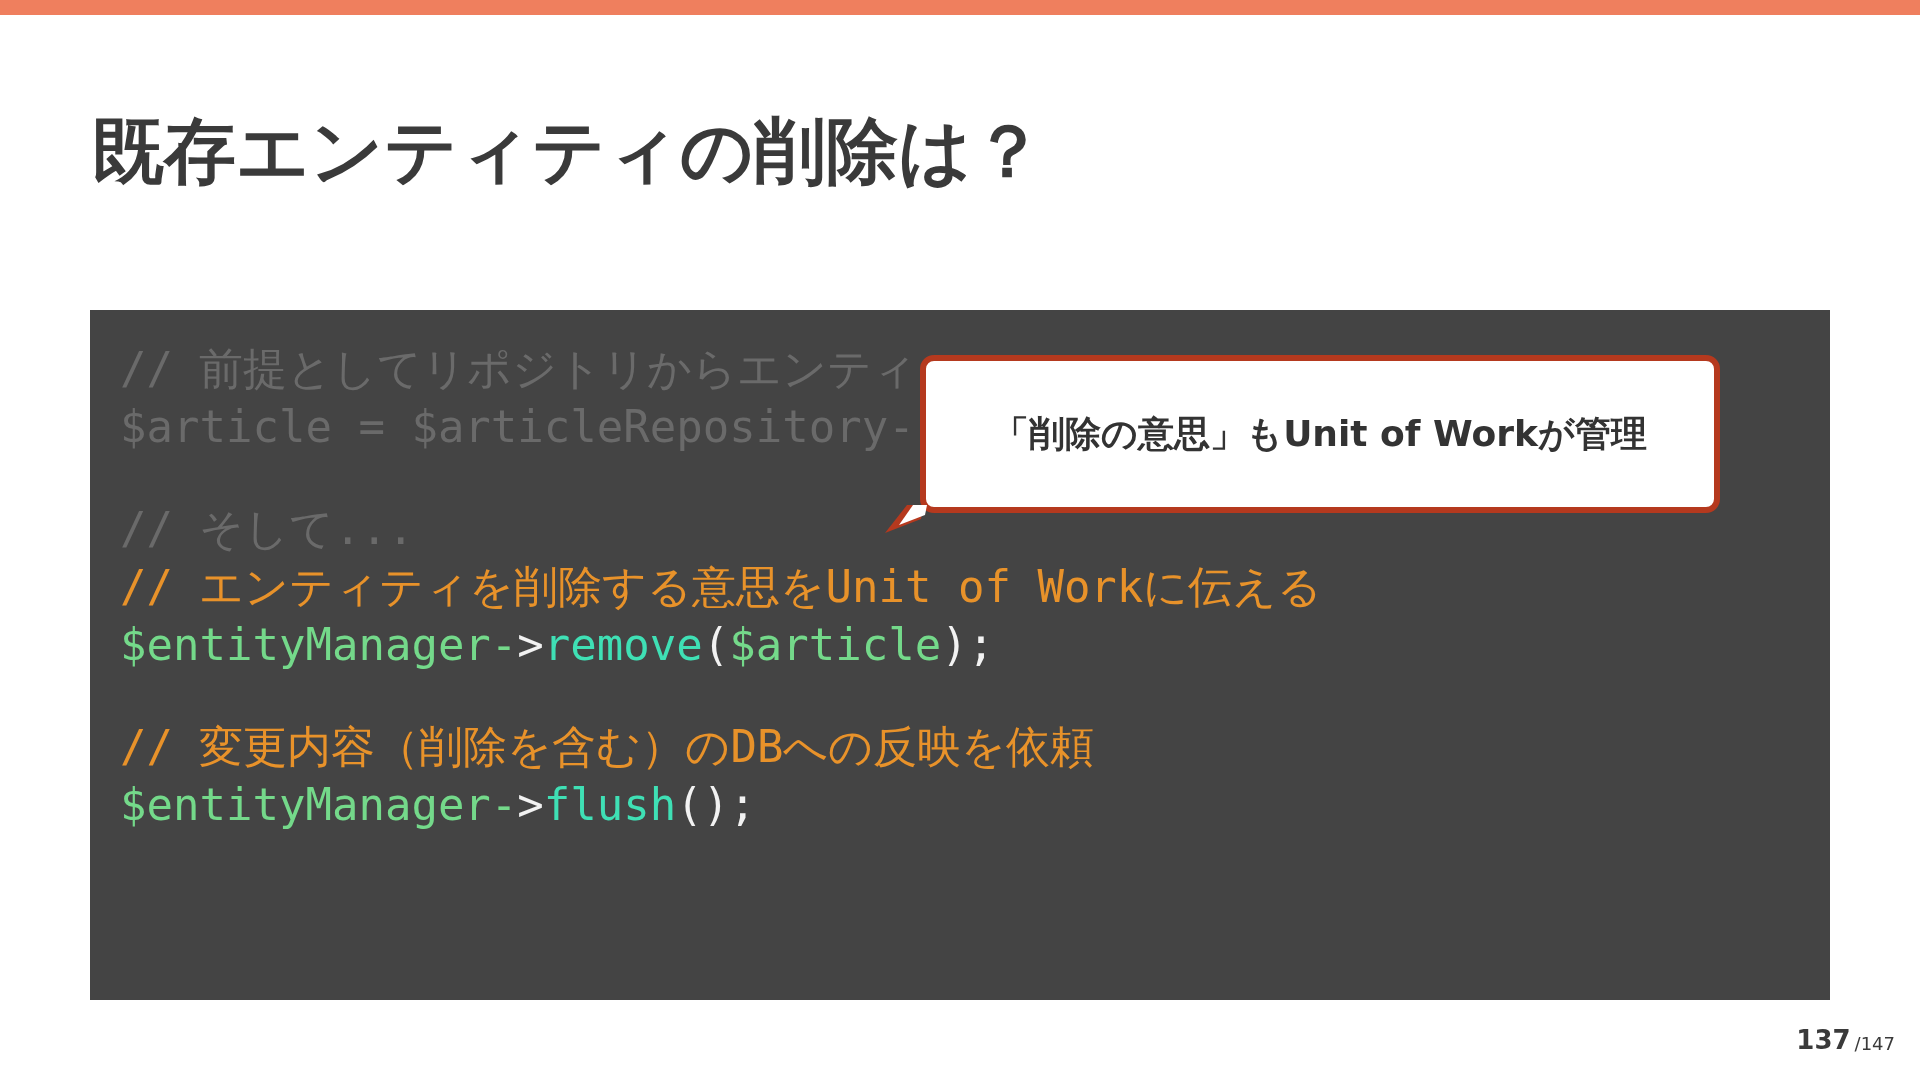  I want to click on code-line: $entityManager->remove($article);, so click(557, 645).